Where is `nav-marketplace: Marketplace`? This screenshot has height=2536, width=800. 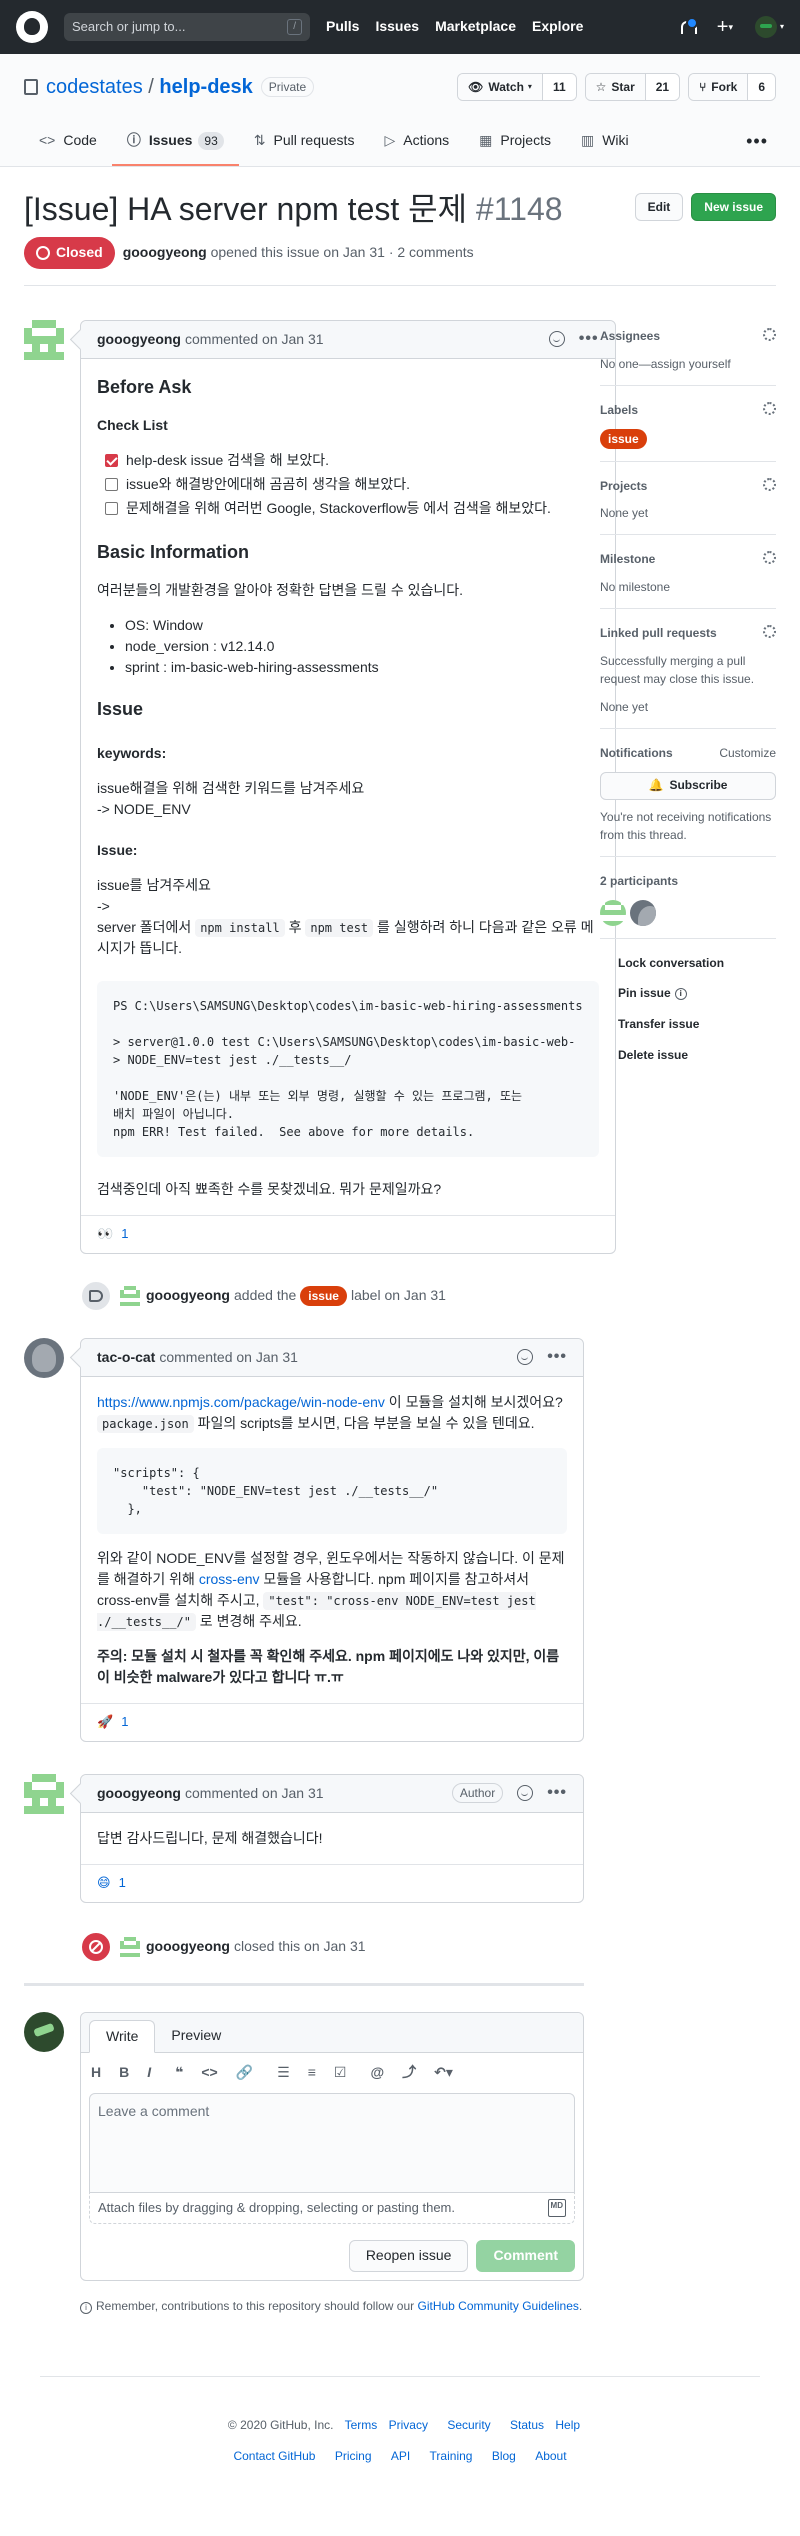
nav-marketplace: Marketplace is located at coordinates (475, 27).